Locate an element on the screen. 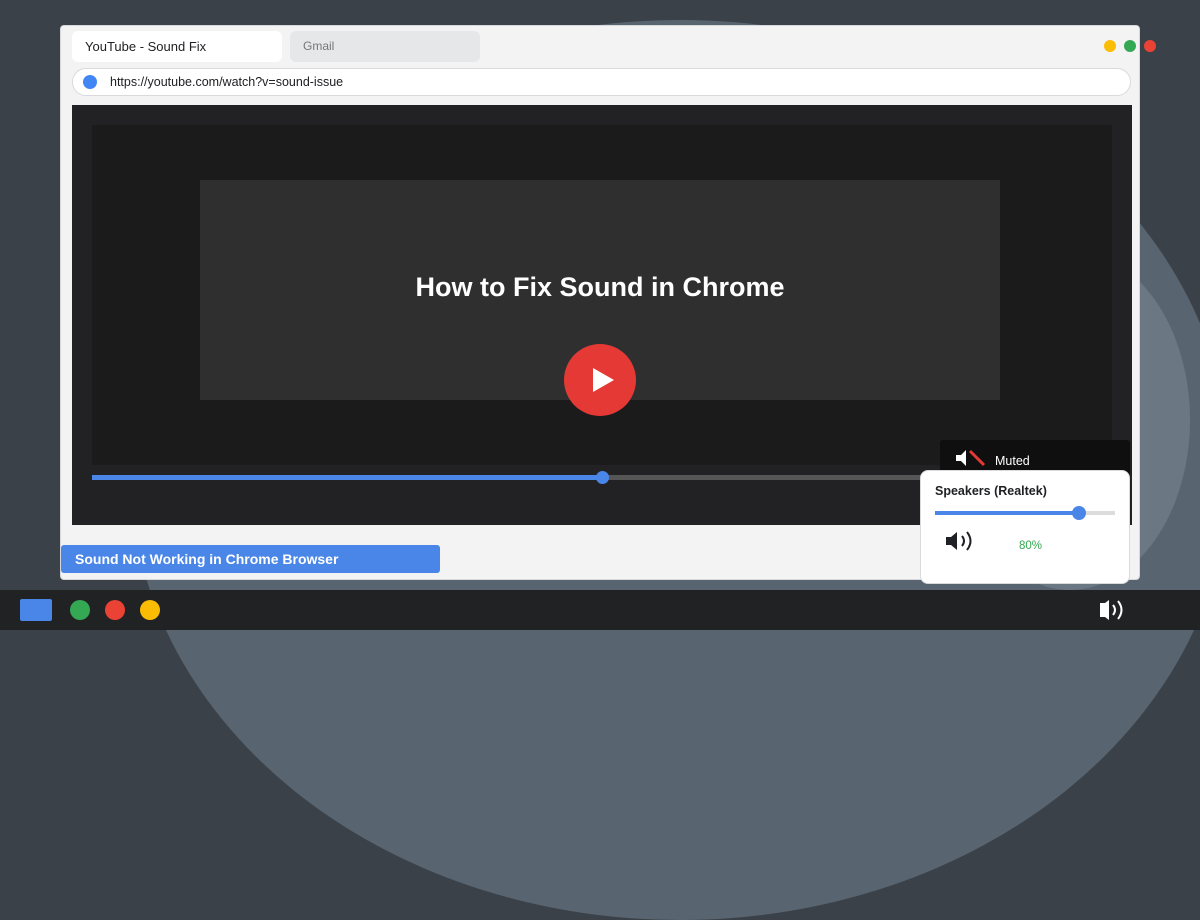 The image size is (1200, 920). progress-scrubber is located at coordinates (603, 477).